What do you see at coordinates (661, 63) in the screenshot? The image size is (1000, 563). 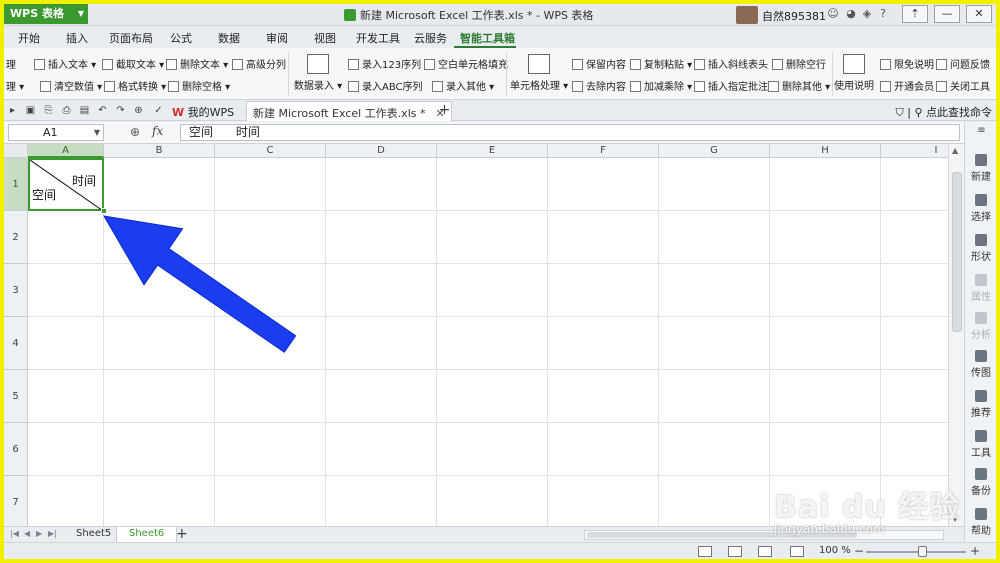 I see `copy-paste-button: 复制粘贴 ▾` at bounding box center [661, 63].